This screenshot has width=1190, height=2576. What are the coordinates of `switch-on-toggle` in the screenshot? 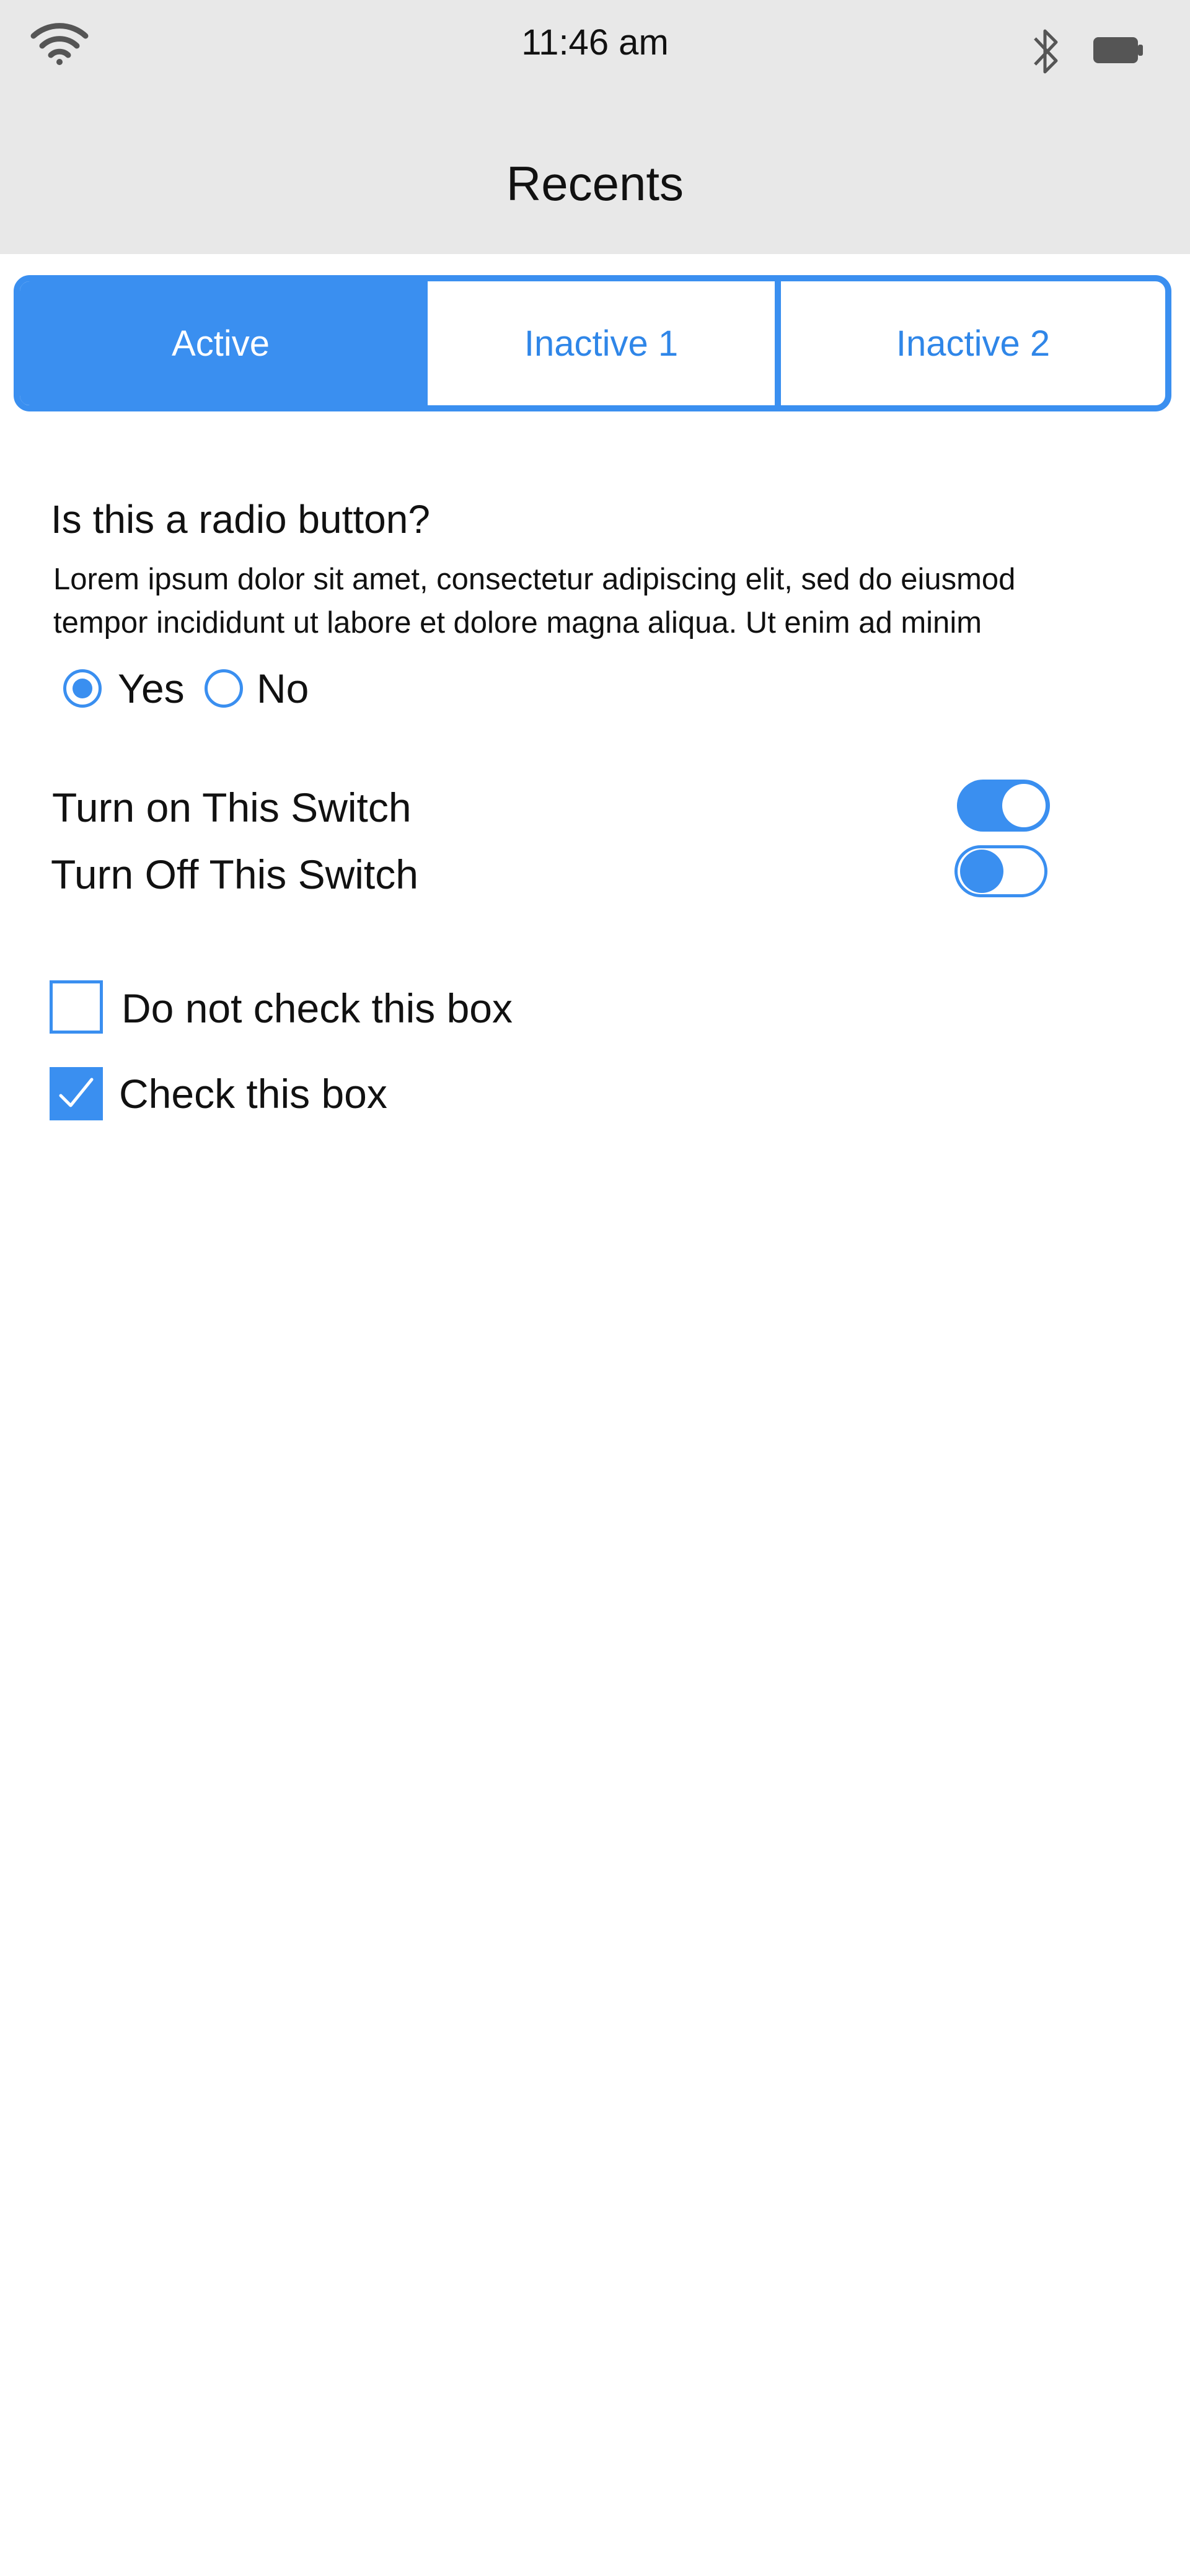 It's located at (1003, 806).